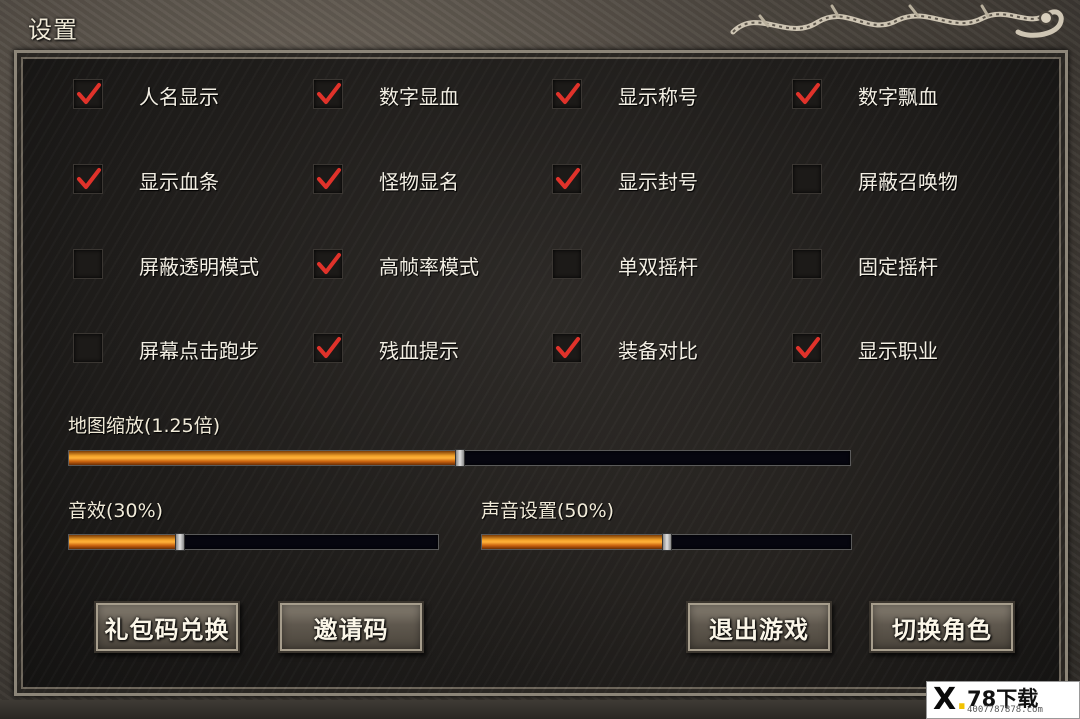 The image size is (1080, 719). Describe the element at coordinates (898, 351) in the screenshot. I see `option-label: 显示职业` at that location.